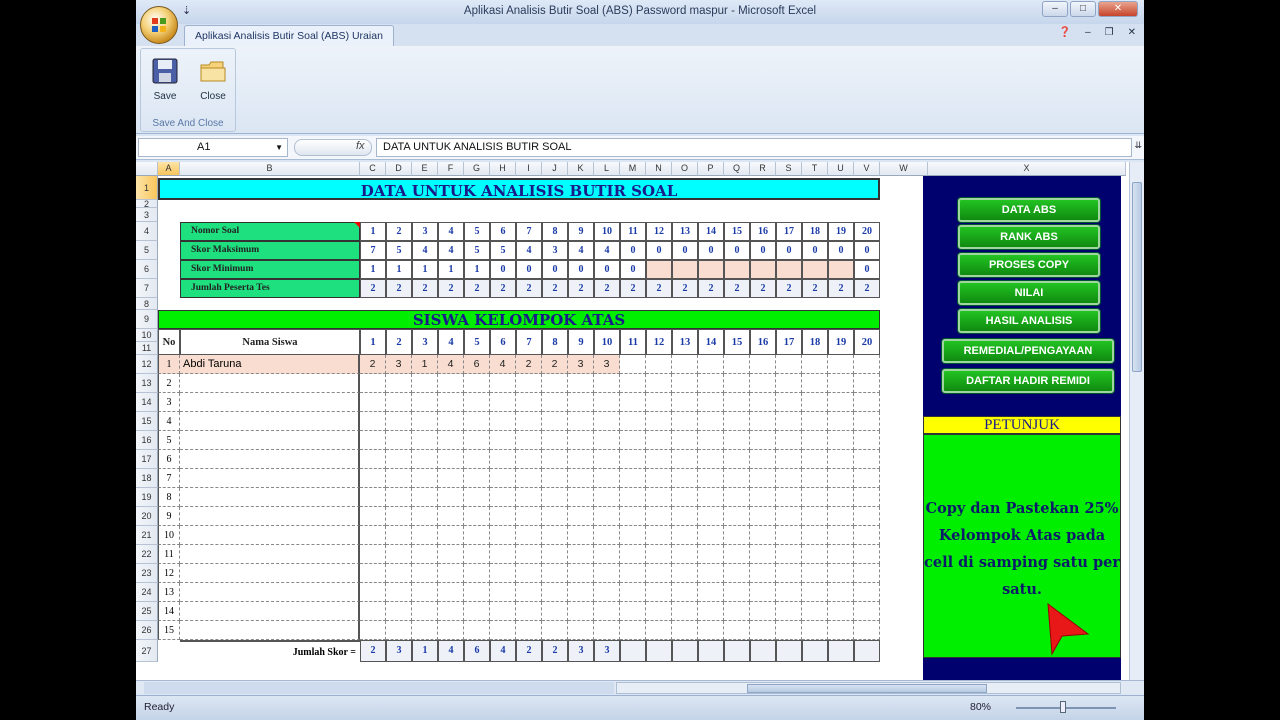  What do you see at coordinates (451, 169) in the screenshot?
I see `column-header: F` at bounding box center [451, 169].